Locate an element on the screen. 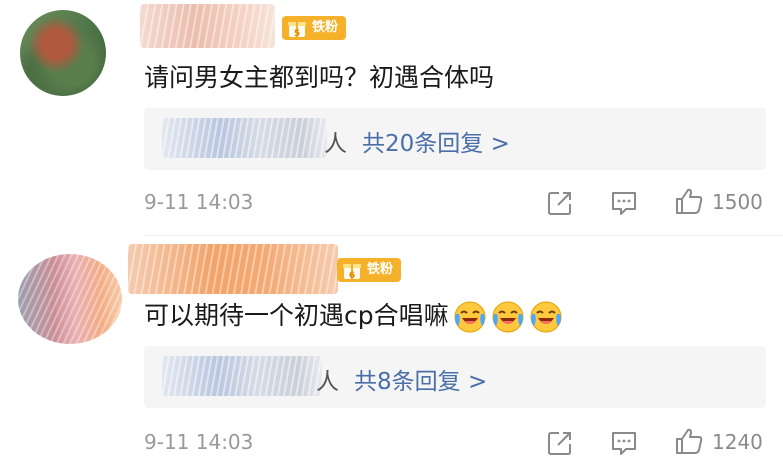  view-replies-link: 共8条回复 > is located at coordinates (420, 379).